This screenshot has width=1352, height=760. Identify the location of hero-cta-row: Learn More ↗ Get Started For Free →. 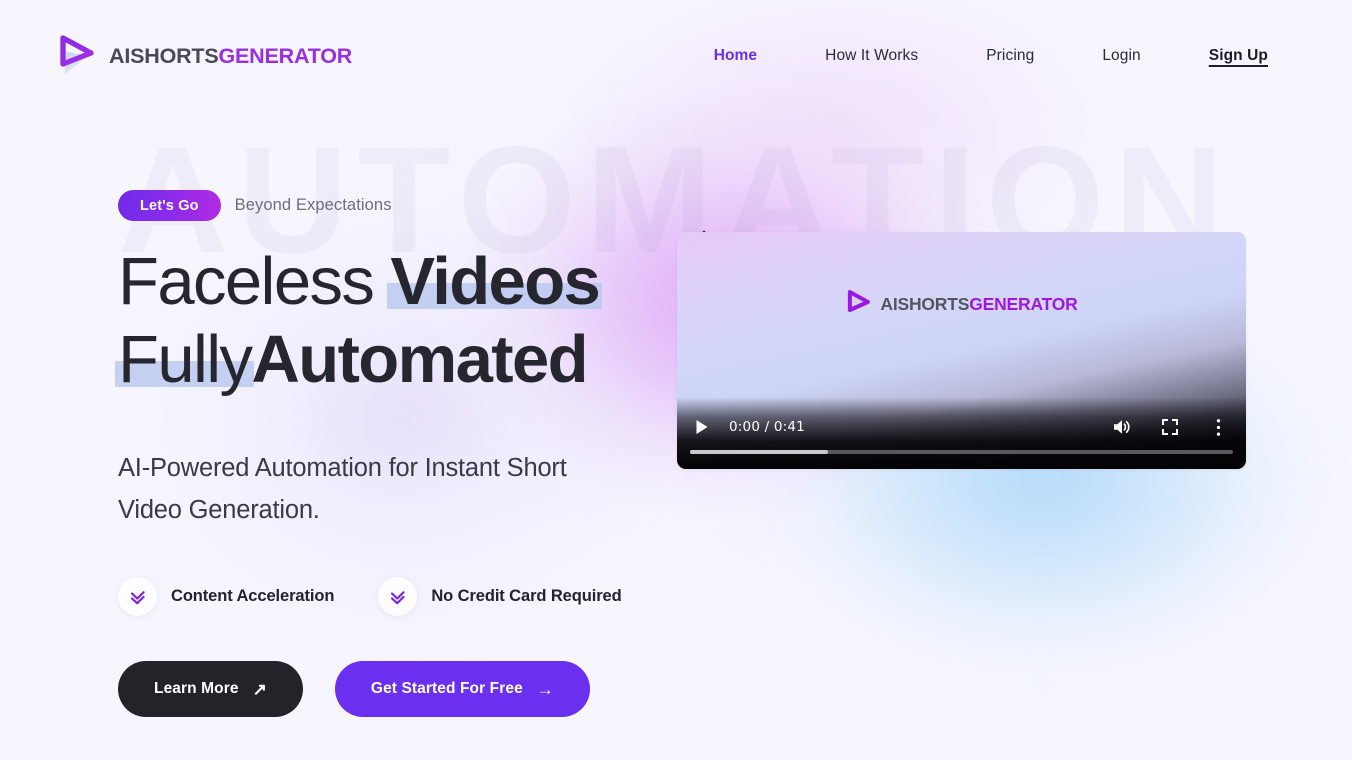
(408, 689).